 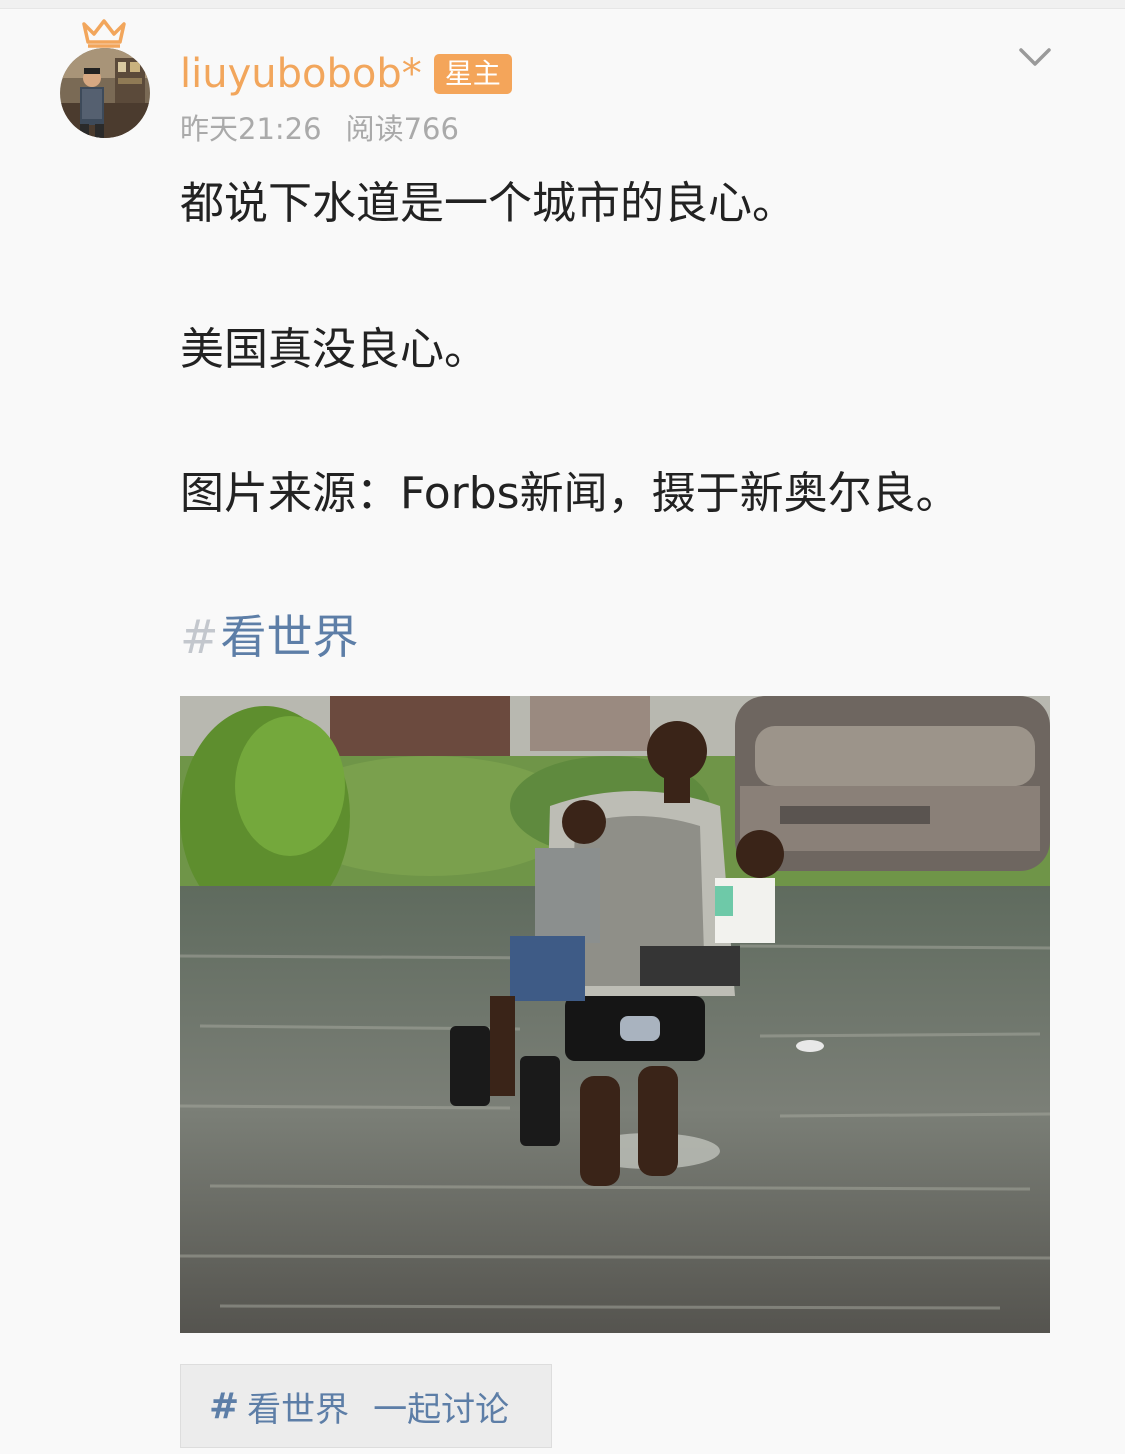 I want to click on discuss-topic-button: # 看世界 一起讨论, so click(x=366, y=1406).